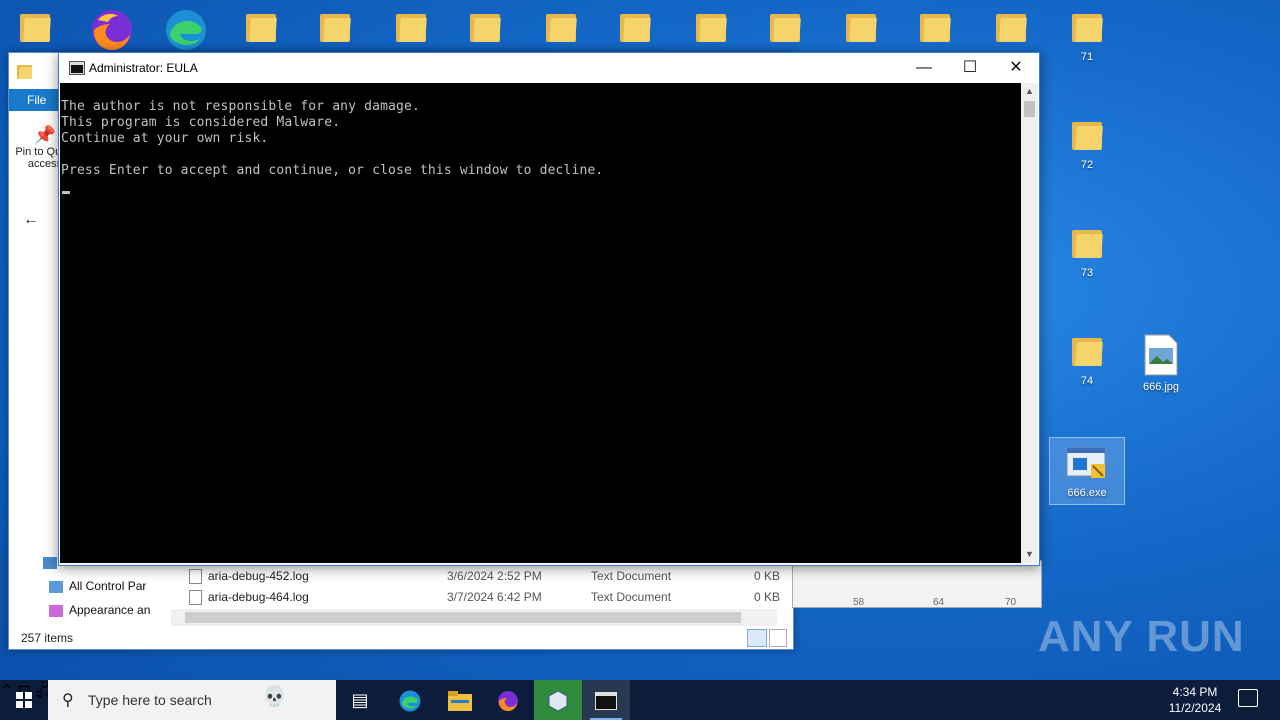 Image resolution: width=1280 pixels, height=720 pixels. Describe the element at coordinates (1161, 387) in the screenshot. I see `desktop-icon-label: 666.jpg` at that location.